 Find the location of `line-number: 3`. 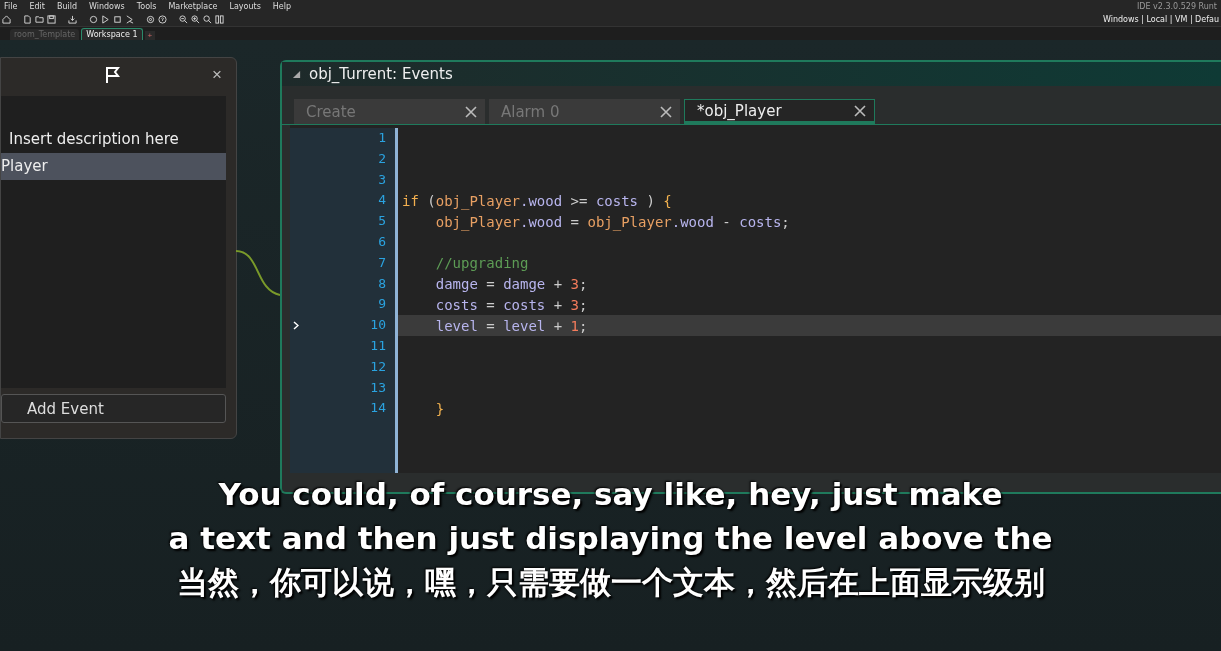

line-number: 3 is located at coordinates (381, 179).